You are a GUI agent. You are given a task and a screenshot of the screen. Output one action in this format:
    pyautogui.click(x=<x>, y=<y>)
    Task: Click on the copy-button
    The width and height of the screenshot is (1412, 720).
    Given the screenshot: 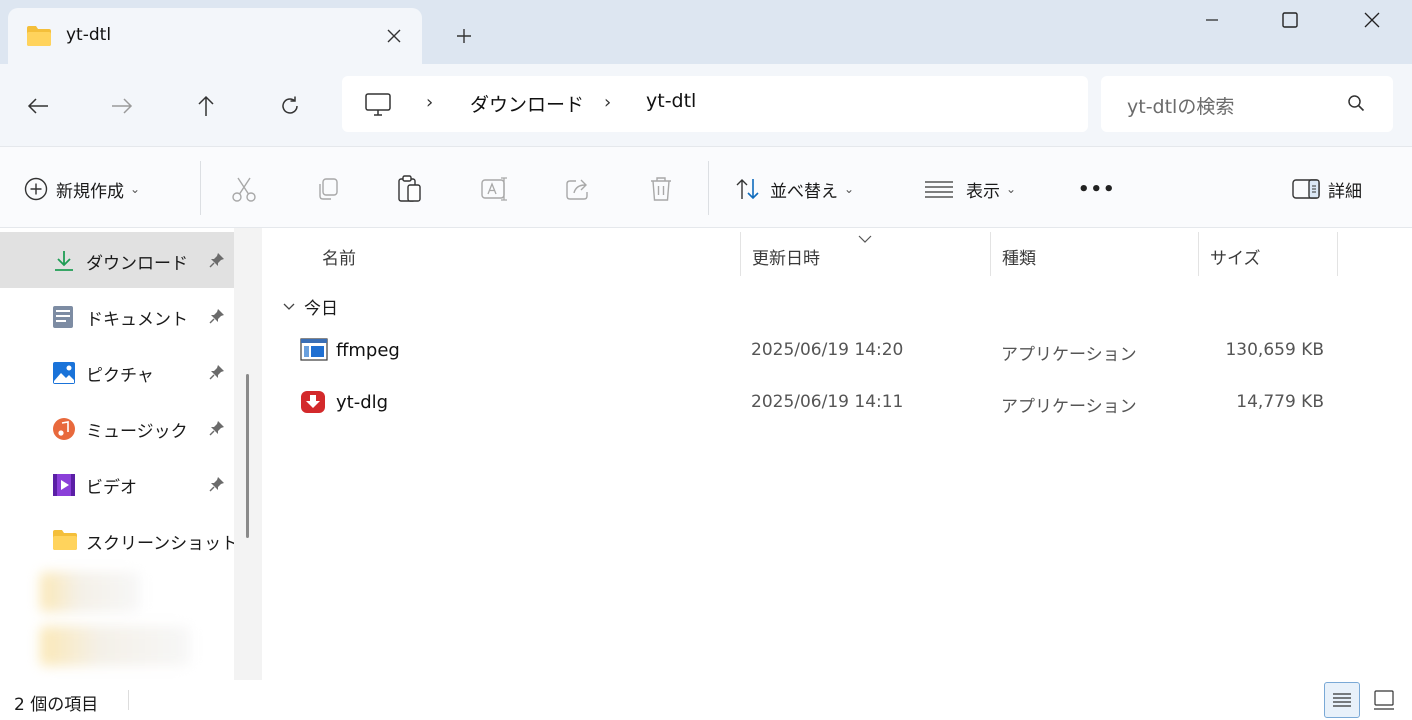 What is the action you would take?
    pyautogui.click(x=328, y=189)
    